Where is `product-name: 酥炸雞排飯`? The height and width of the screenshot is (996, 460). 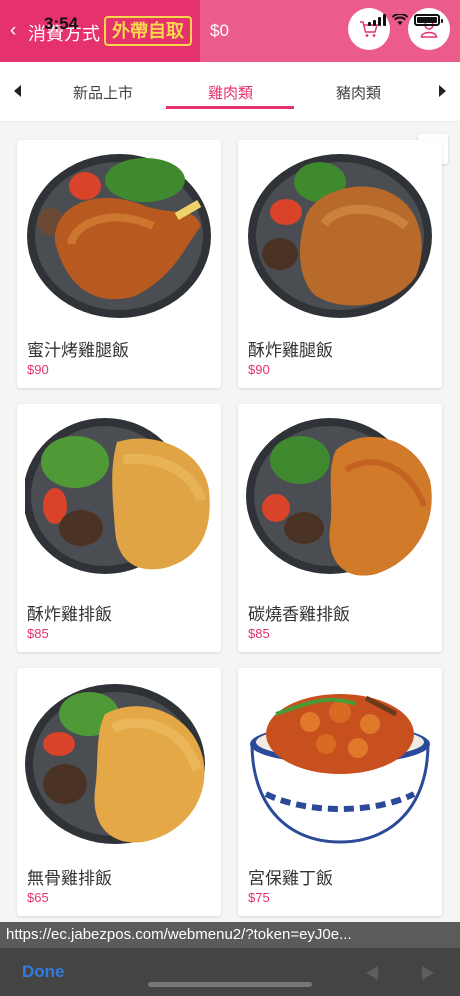 product-name: 酥炸雞排飯 is located at coordinates (69, 614).